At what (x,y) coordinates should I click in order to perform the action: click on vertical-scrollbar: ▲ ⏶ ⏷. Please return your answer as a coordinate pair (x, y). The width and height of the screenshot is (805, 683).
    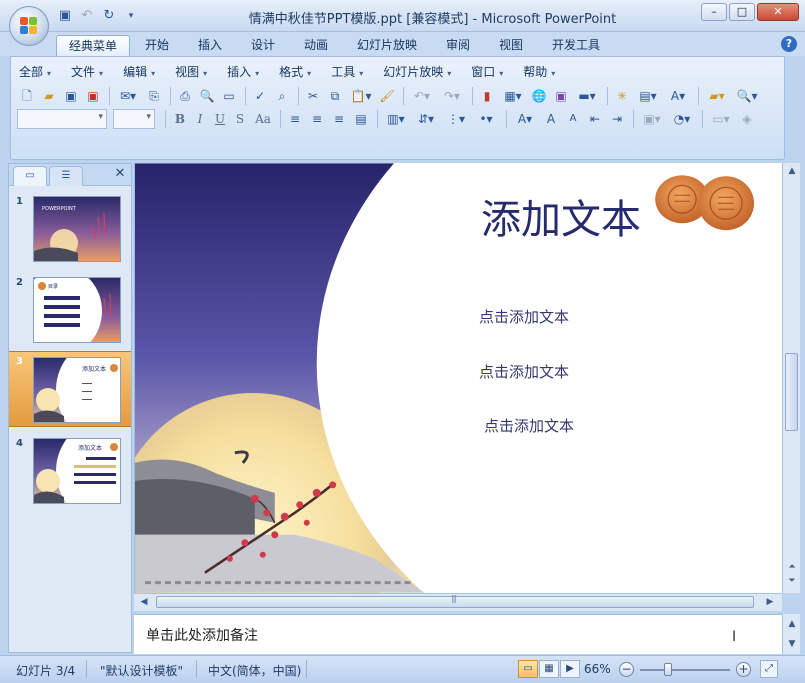
    Looking at the image, I should click on (791, 378).